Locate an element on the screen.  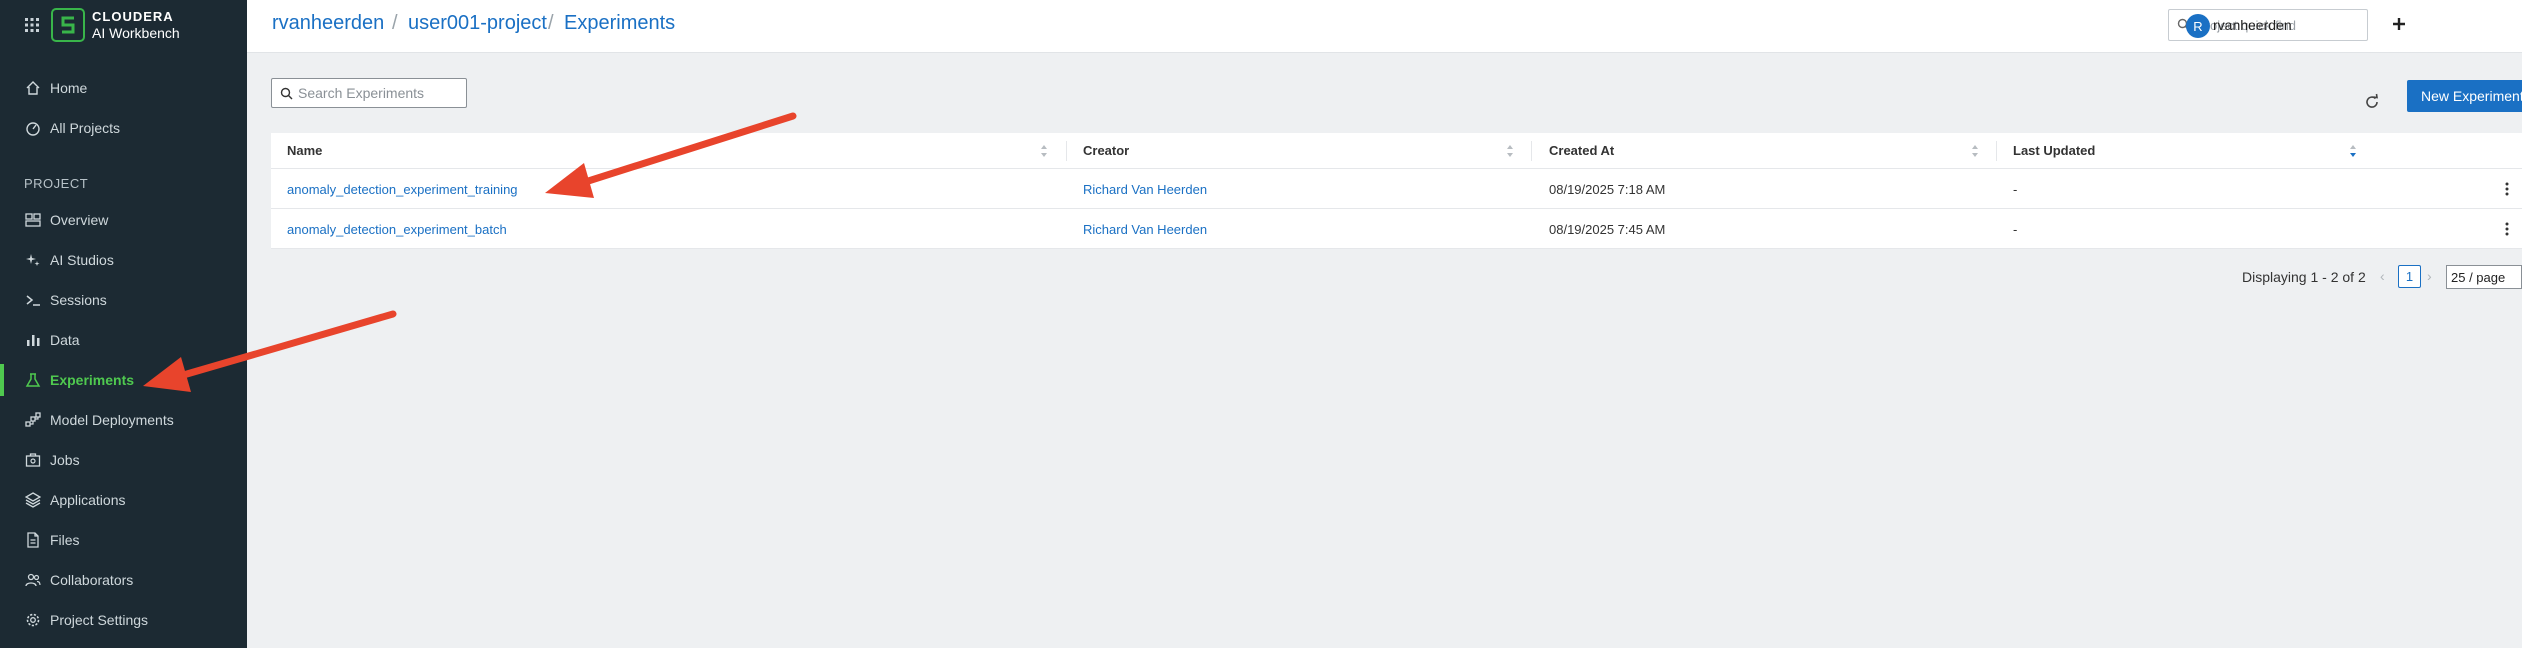
breadcrumb-project: user001-project is located at coordinates (477, 23).